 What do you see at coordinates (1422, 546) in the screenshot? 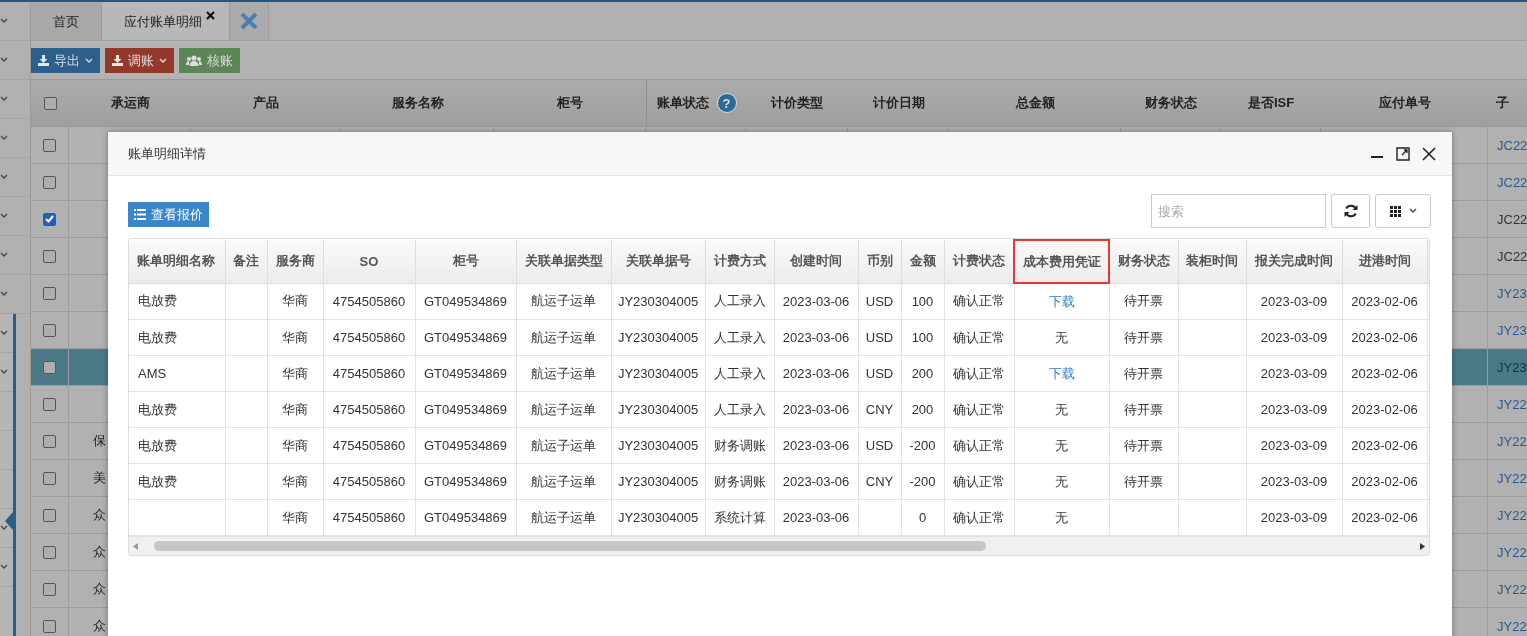
I see `scroll-right-icon` at bounding box center [1422, 546].